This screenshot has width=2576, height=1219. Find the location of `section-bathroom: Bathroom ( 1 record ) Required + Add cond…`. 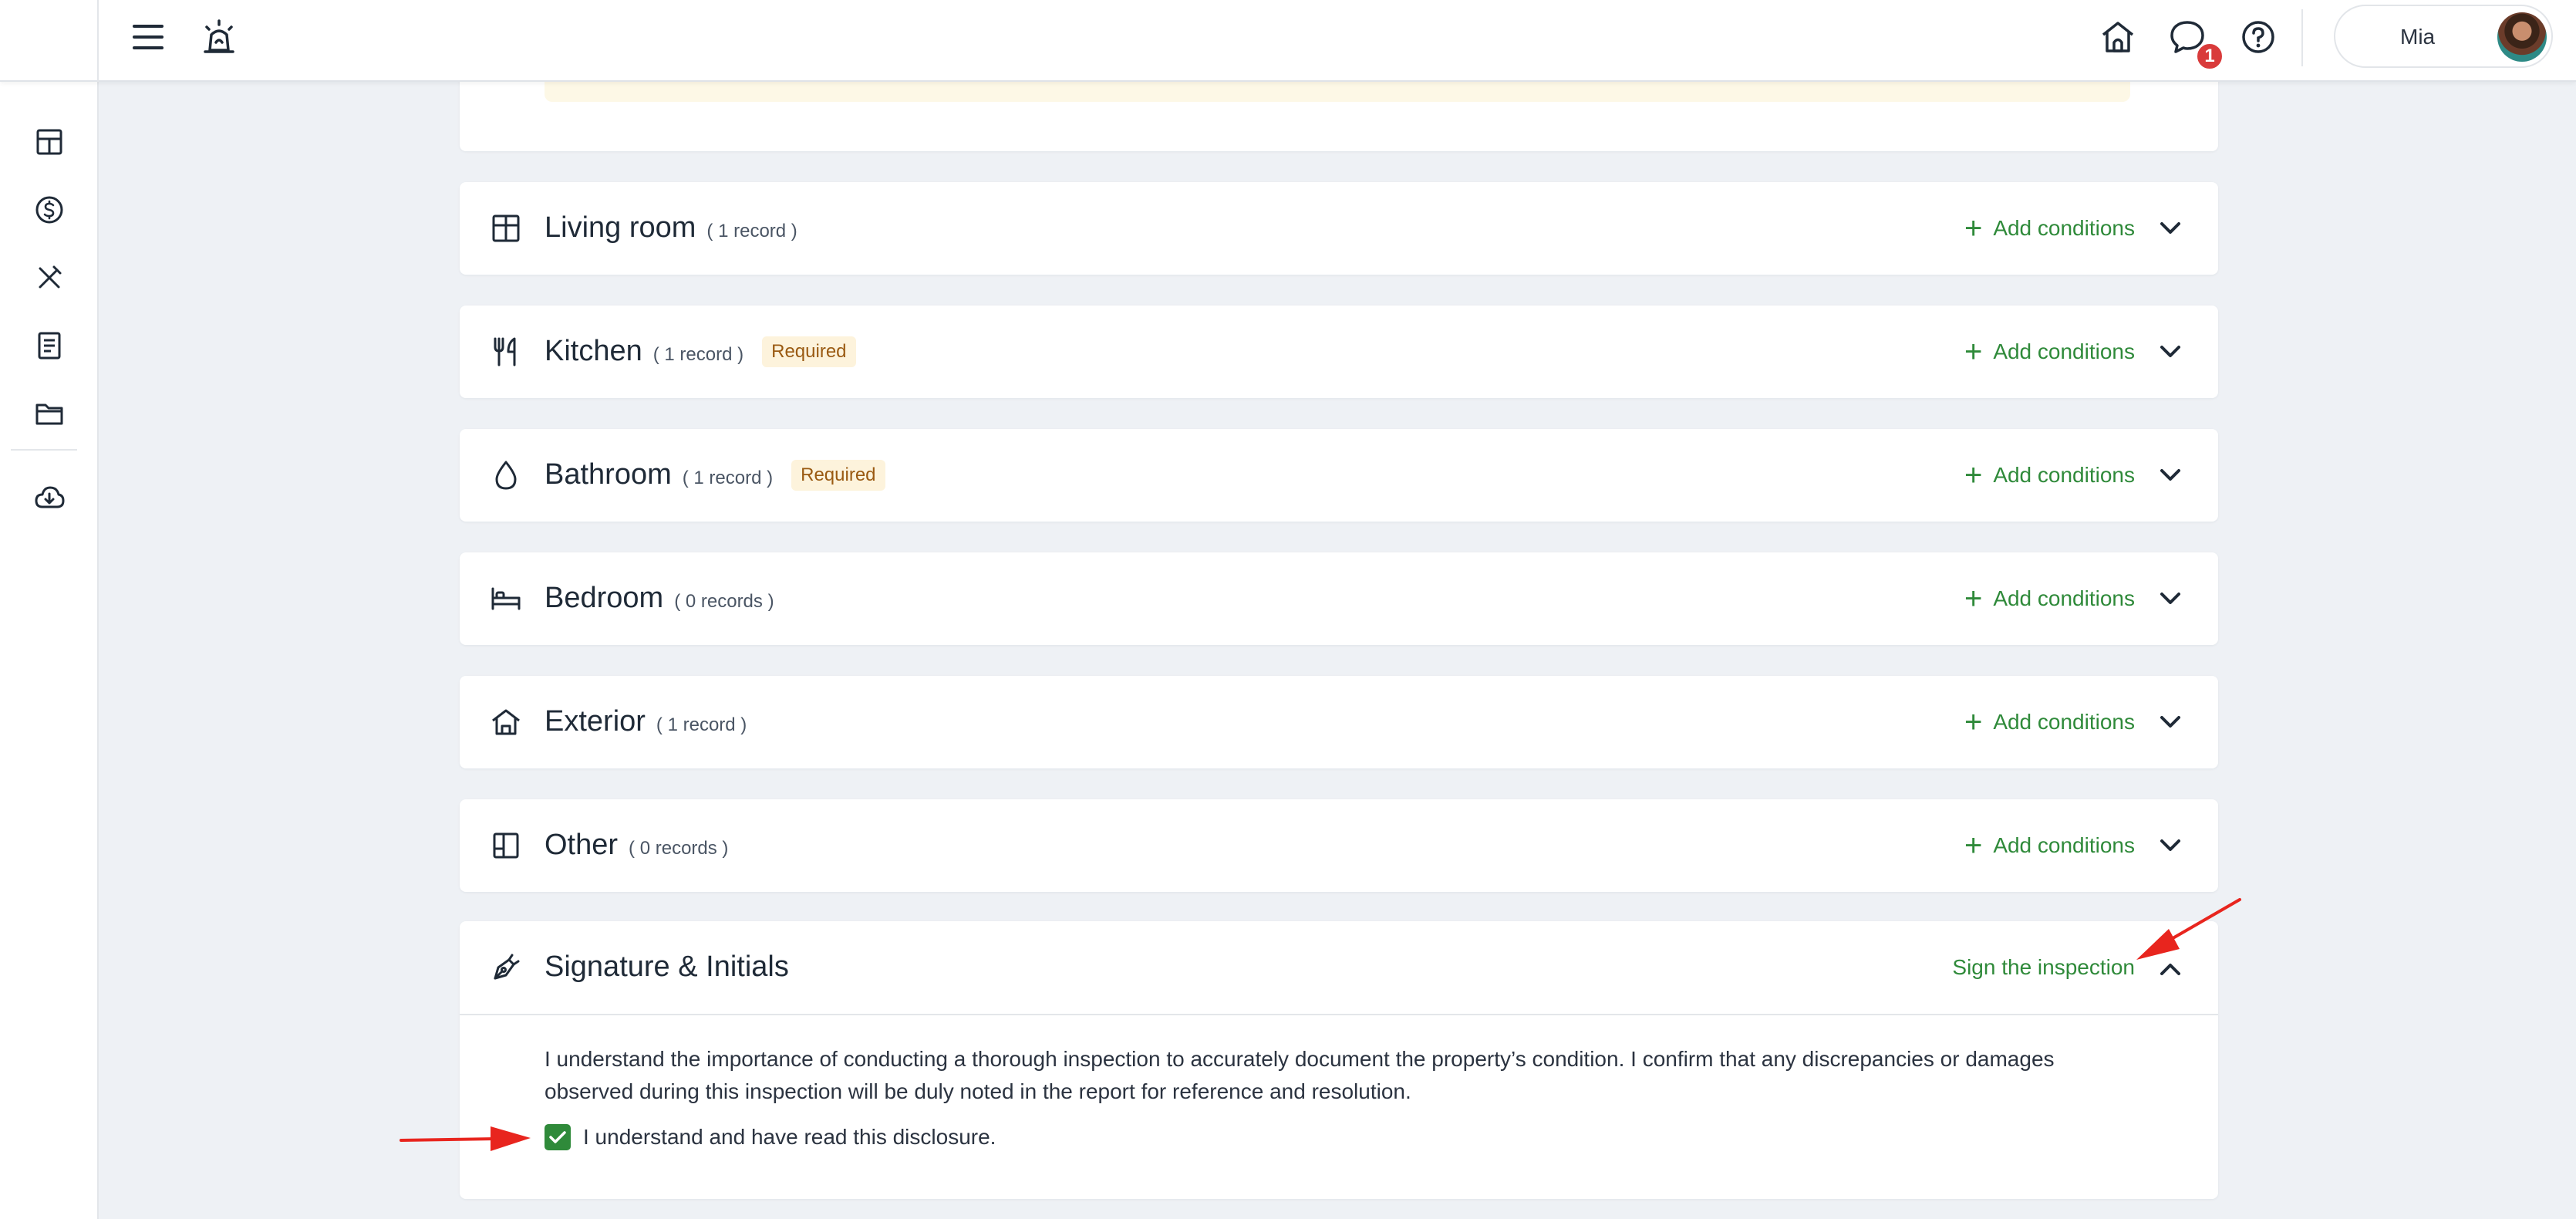

section-bathroom: Bathroom ( 1 record ) Required + Add cond… is located at coordinates (1339, 475).